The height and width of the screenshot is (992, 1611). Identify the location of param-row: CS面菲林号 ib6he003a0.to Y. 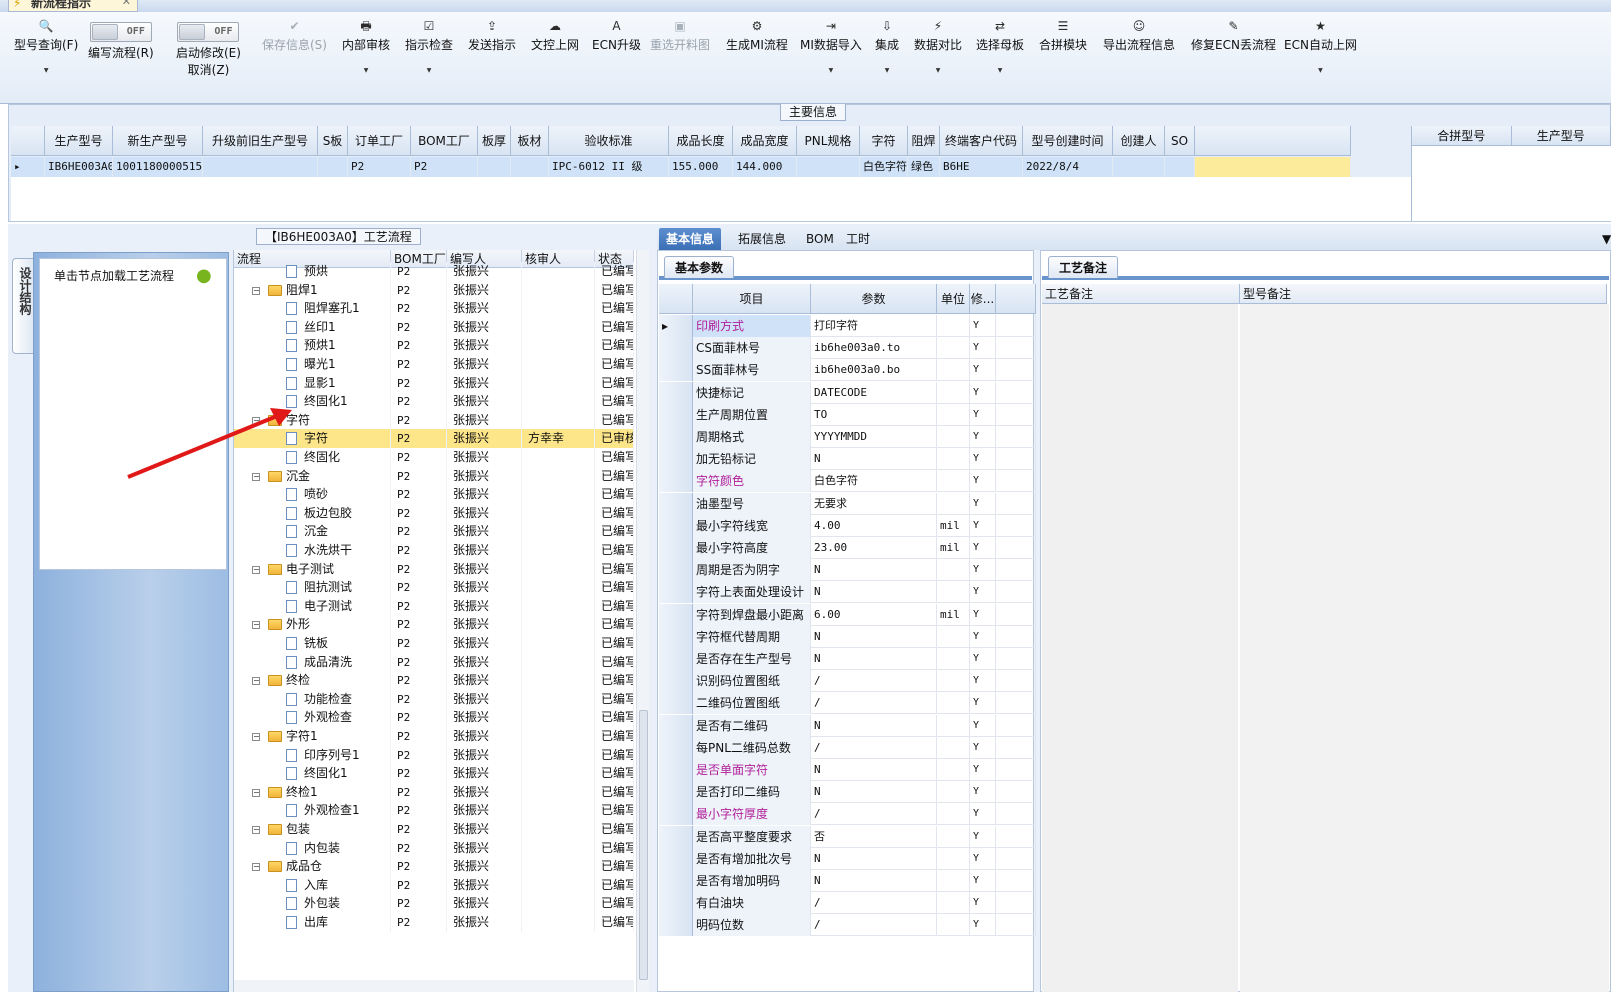
(847, 348).